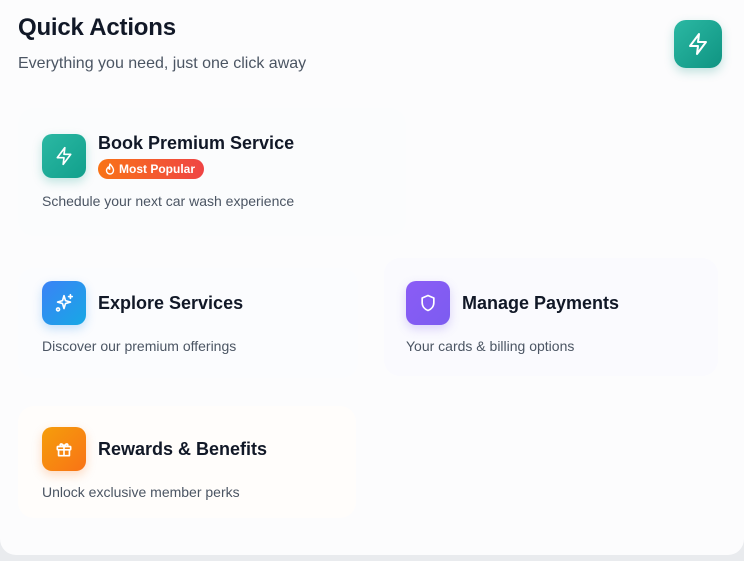 Image resolution: width=744 pixels, height=561 pixels. I want to click on sparkles-icon, so click(64, 303).